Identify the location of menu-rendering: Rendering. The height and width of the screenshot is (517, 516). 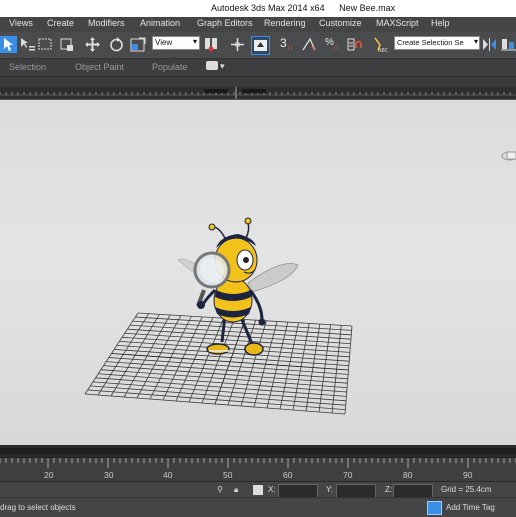
(285, 23).